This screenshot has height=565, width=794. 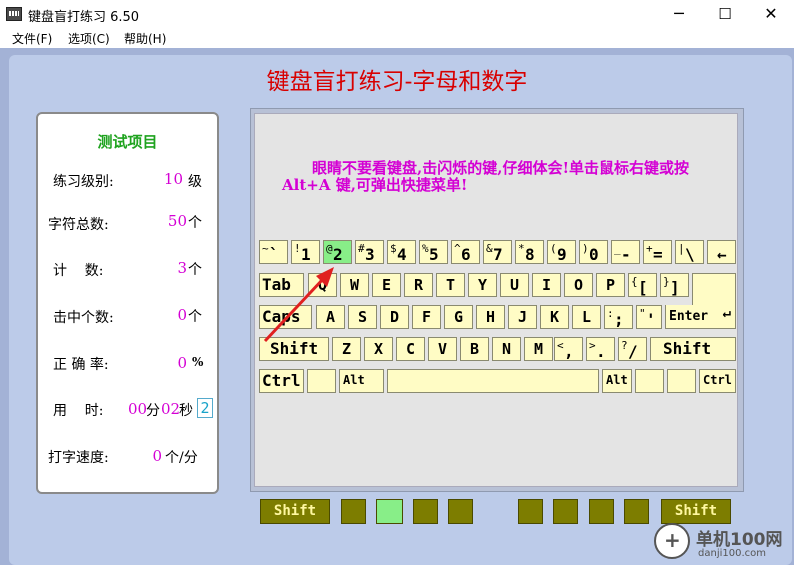 What do you see at coordinates (418, 285) in the screenshot?
I see `key-r: R` at bounding box center [418, 285].